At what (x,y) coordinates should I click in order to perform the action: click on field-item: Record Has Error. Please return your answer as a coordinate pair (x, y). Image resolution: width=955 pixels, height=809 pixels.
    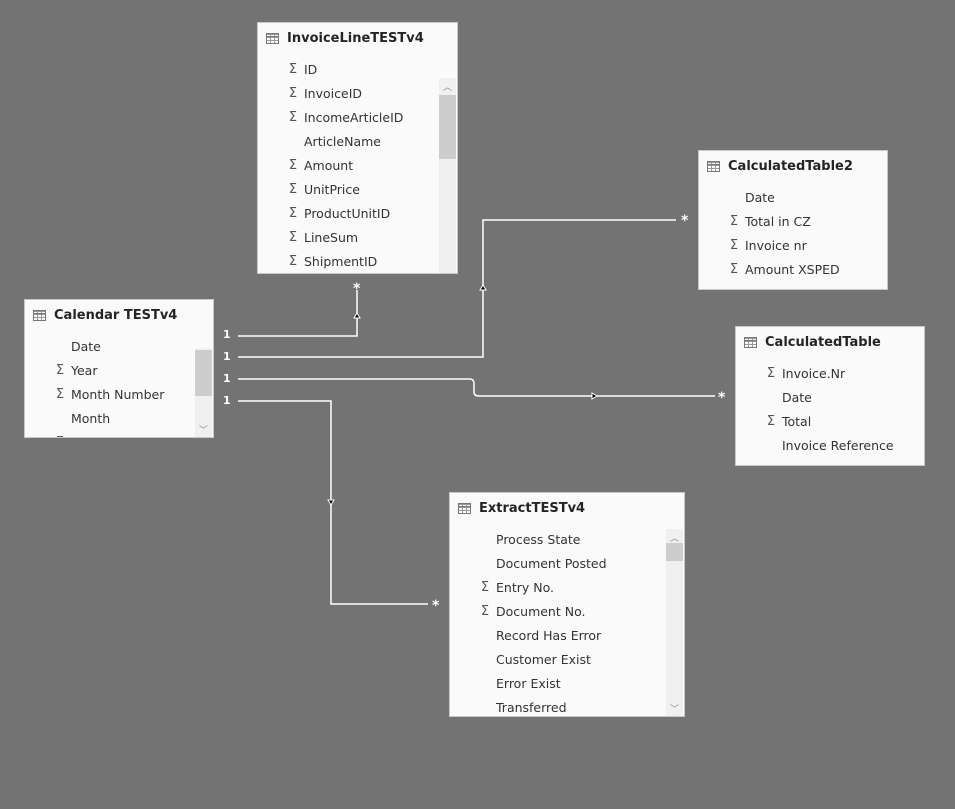
    Looking at the image, I should click on (567, 635).